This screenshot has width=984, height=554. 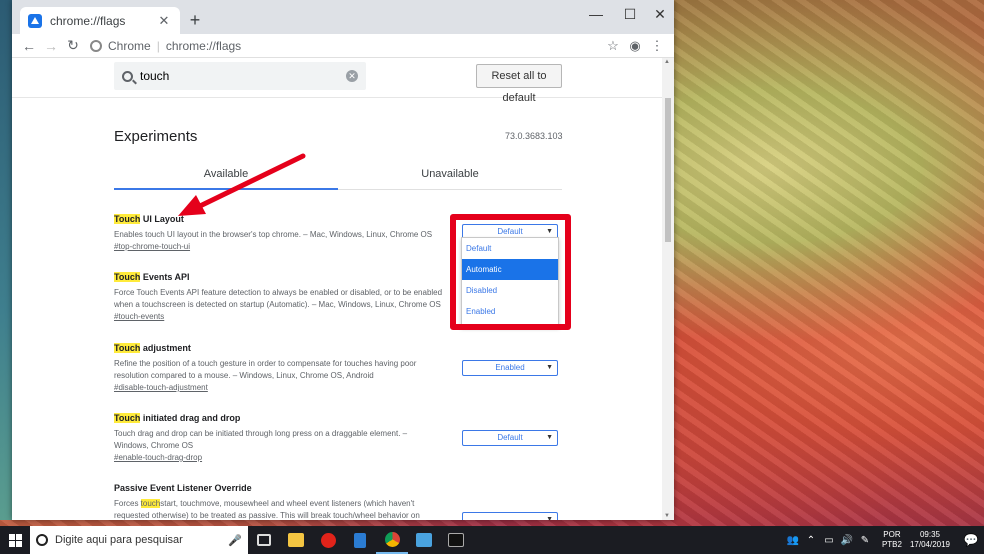 I want to click on taskbar-clock: 09:35 17/04/2019, so click(x=930, y=540).